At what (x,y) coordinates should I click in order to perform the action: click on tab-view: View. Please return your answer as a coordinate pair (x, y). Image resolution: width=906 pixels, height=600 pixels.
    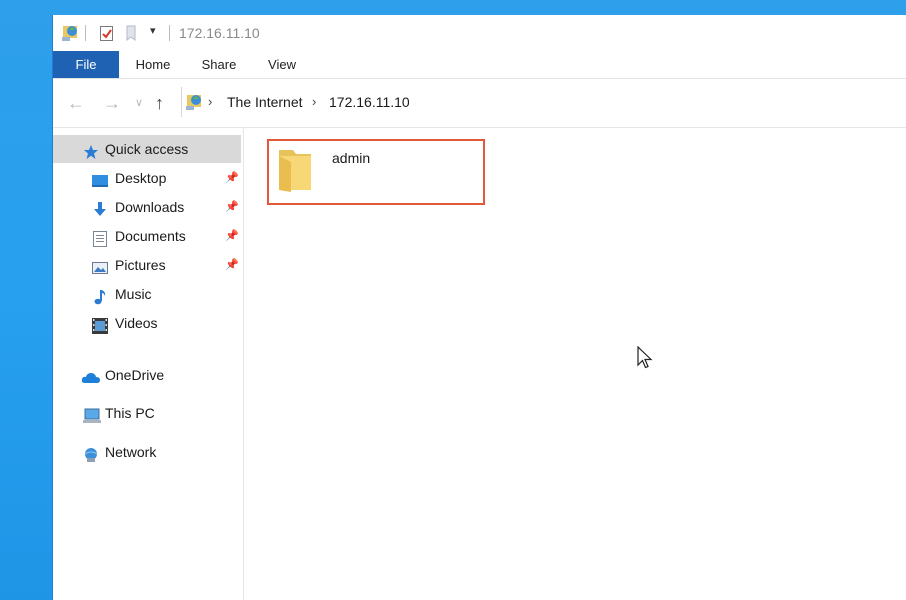
    Looking at the image, I should click on (282, 64).